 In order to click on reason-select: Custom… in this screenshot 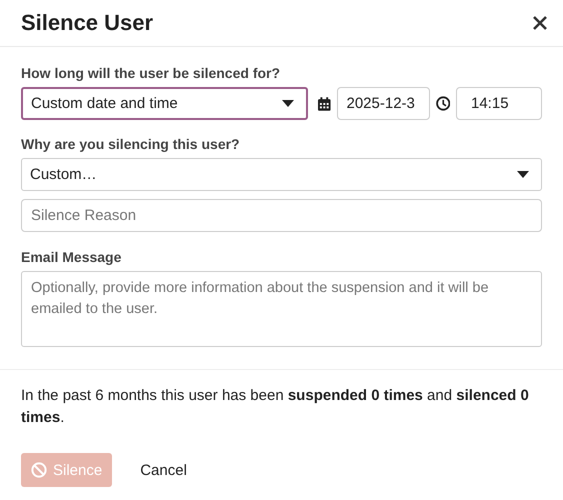, I will do `click(281, 174)`.